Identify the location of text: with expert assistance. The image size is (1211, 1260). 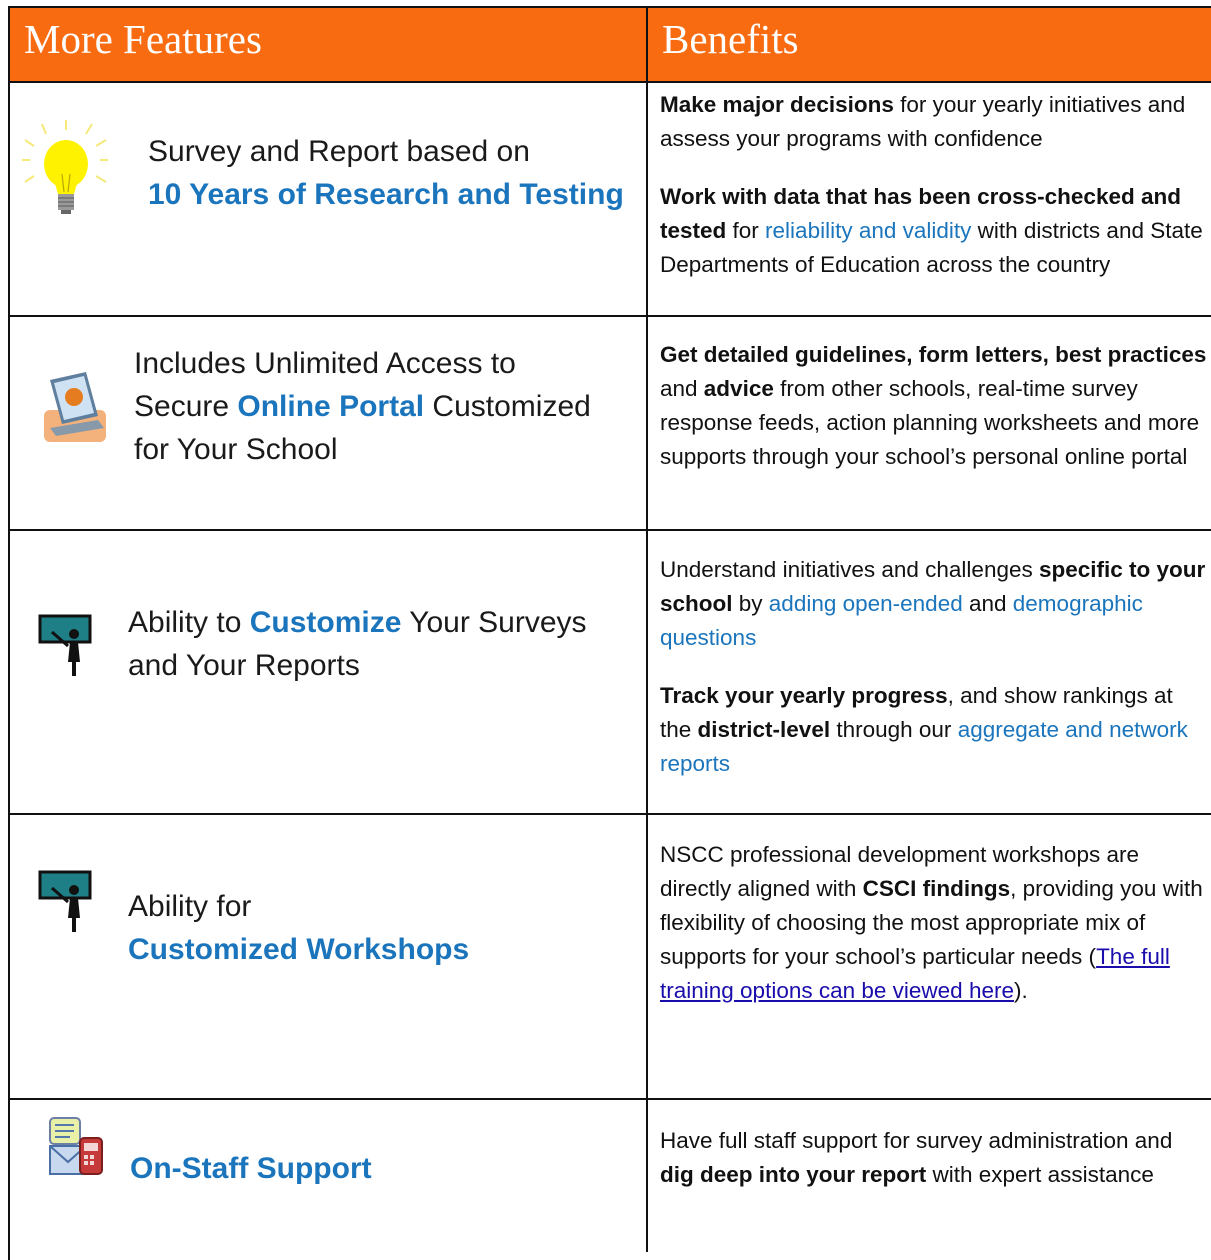
(1040, 1174).